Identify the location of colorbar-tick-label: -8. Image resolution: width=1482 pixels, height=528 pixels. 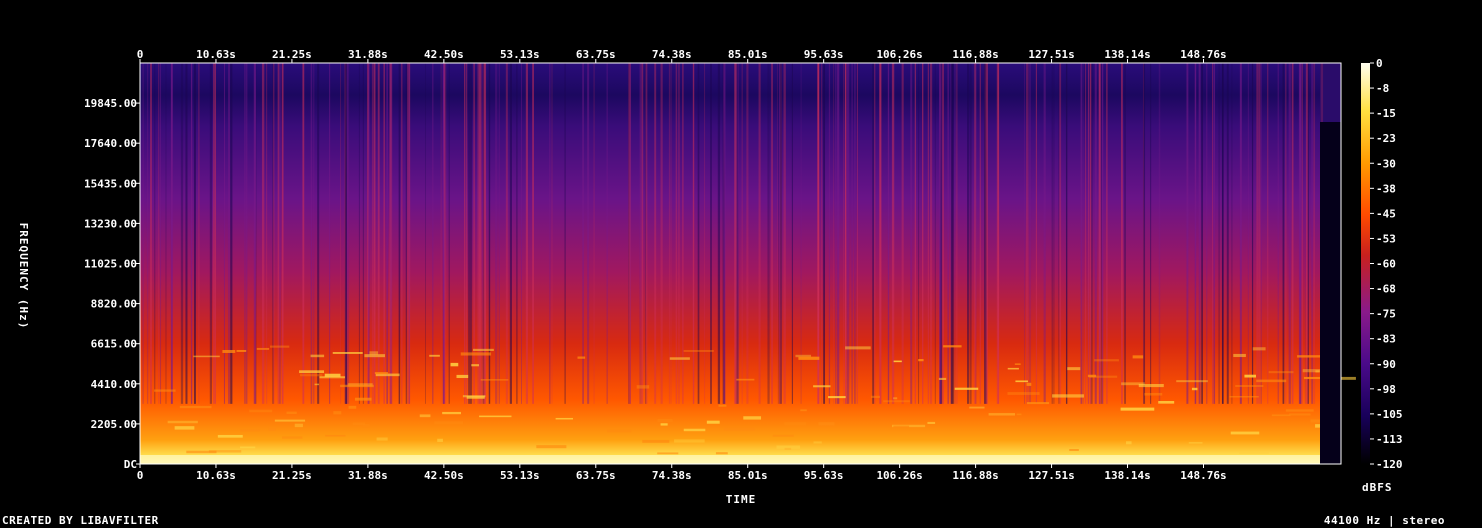
(1382, 88).